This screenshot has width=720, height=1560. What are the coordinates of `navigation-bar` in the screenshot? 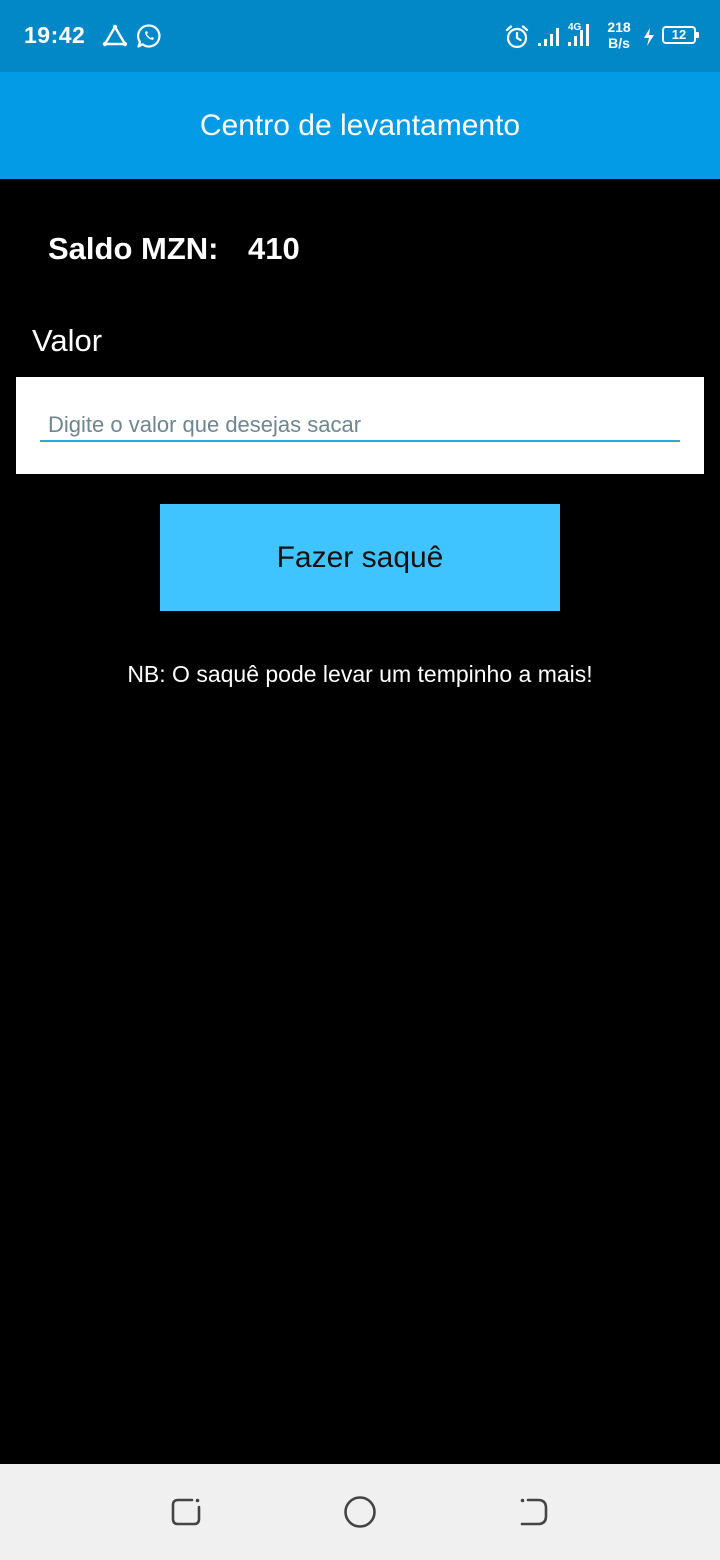 It's located at (360, 1512).